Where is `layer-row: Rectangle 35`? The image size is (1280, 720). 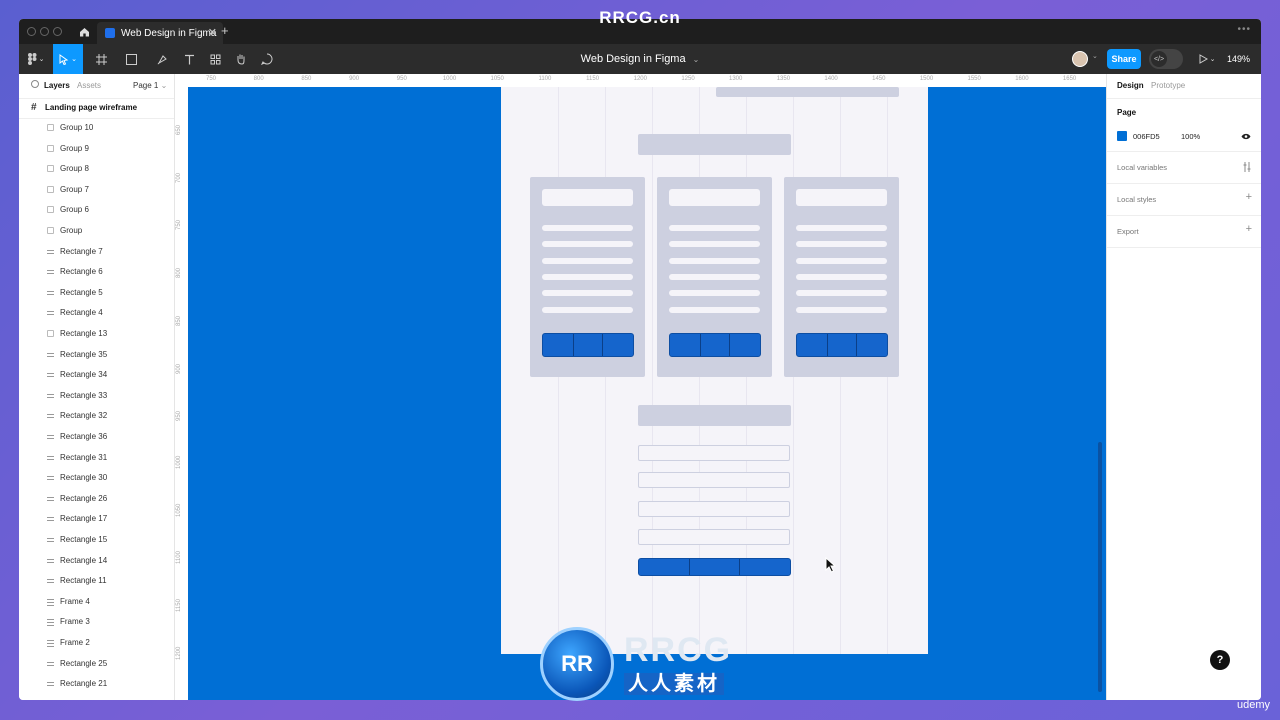 layer-row: Rectangle 35 is located at coordinates (96, 355).